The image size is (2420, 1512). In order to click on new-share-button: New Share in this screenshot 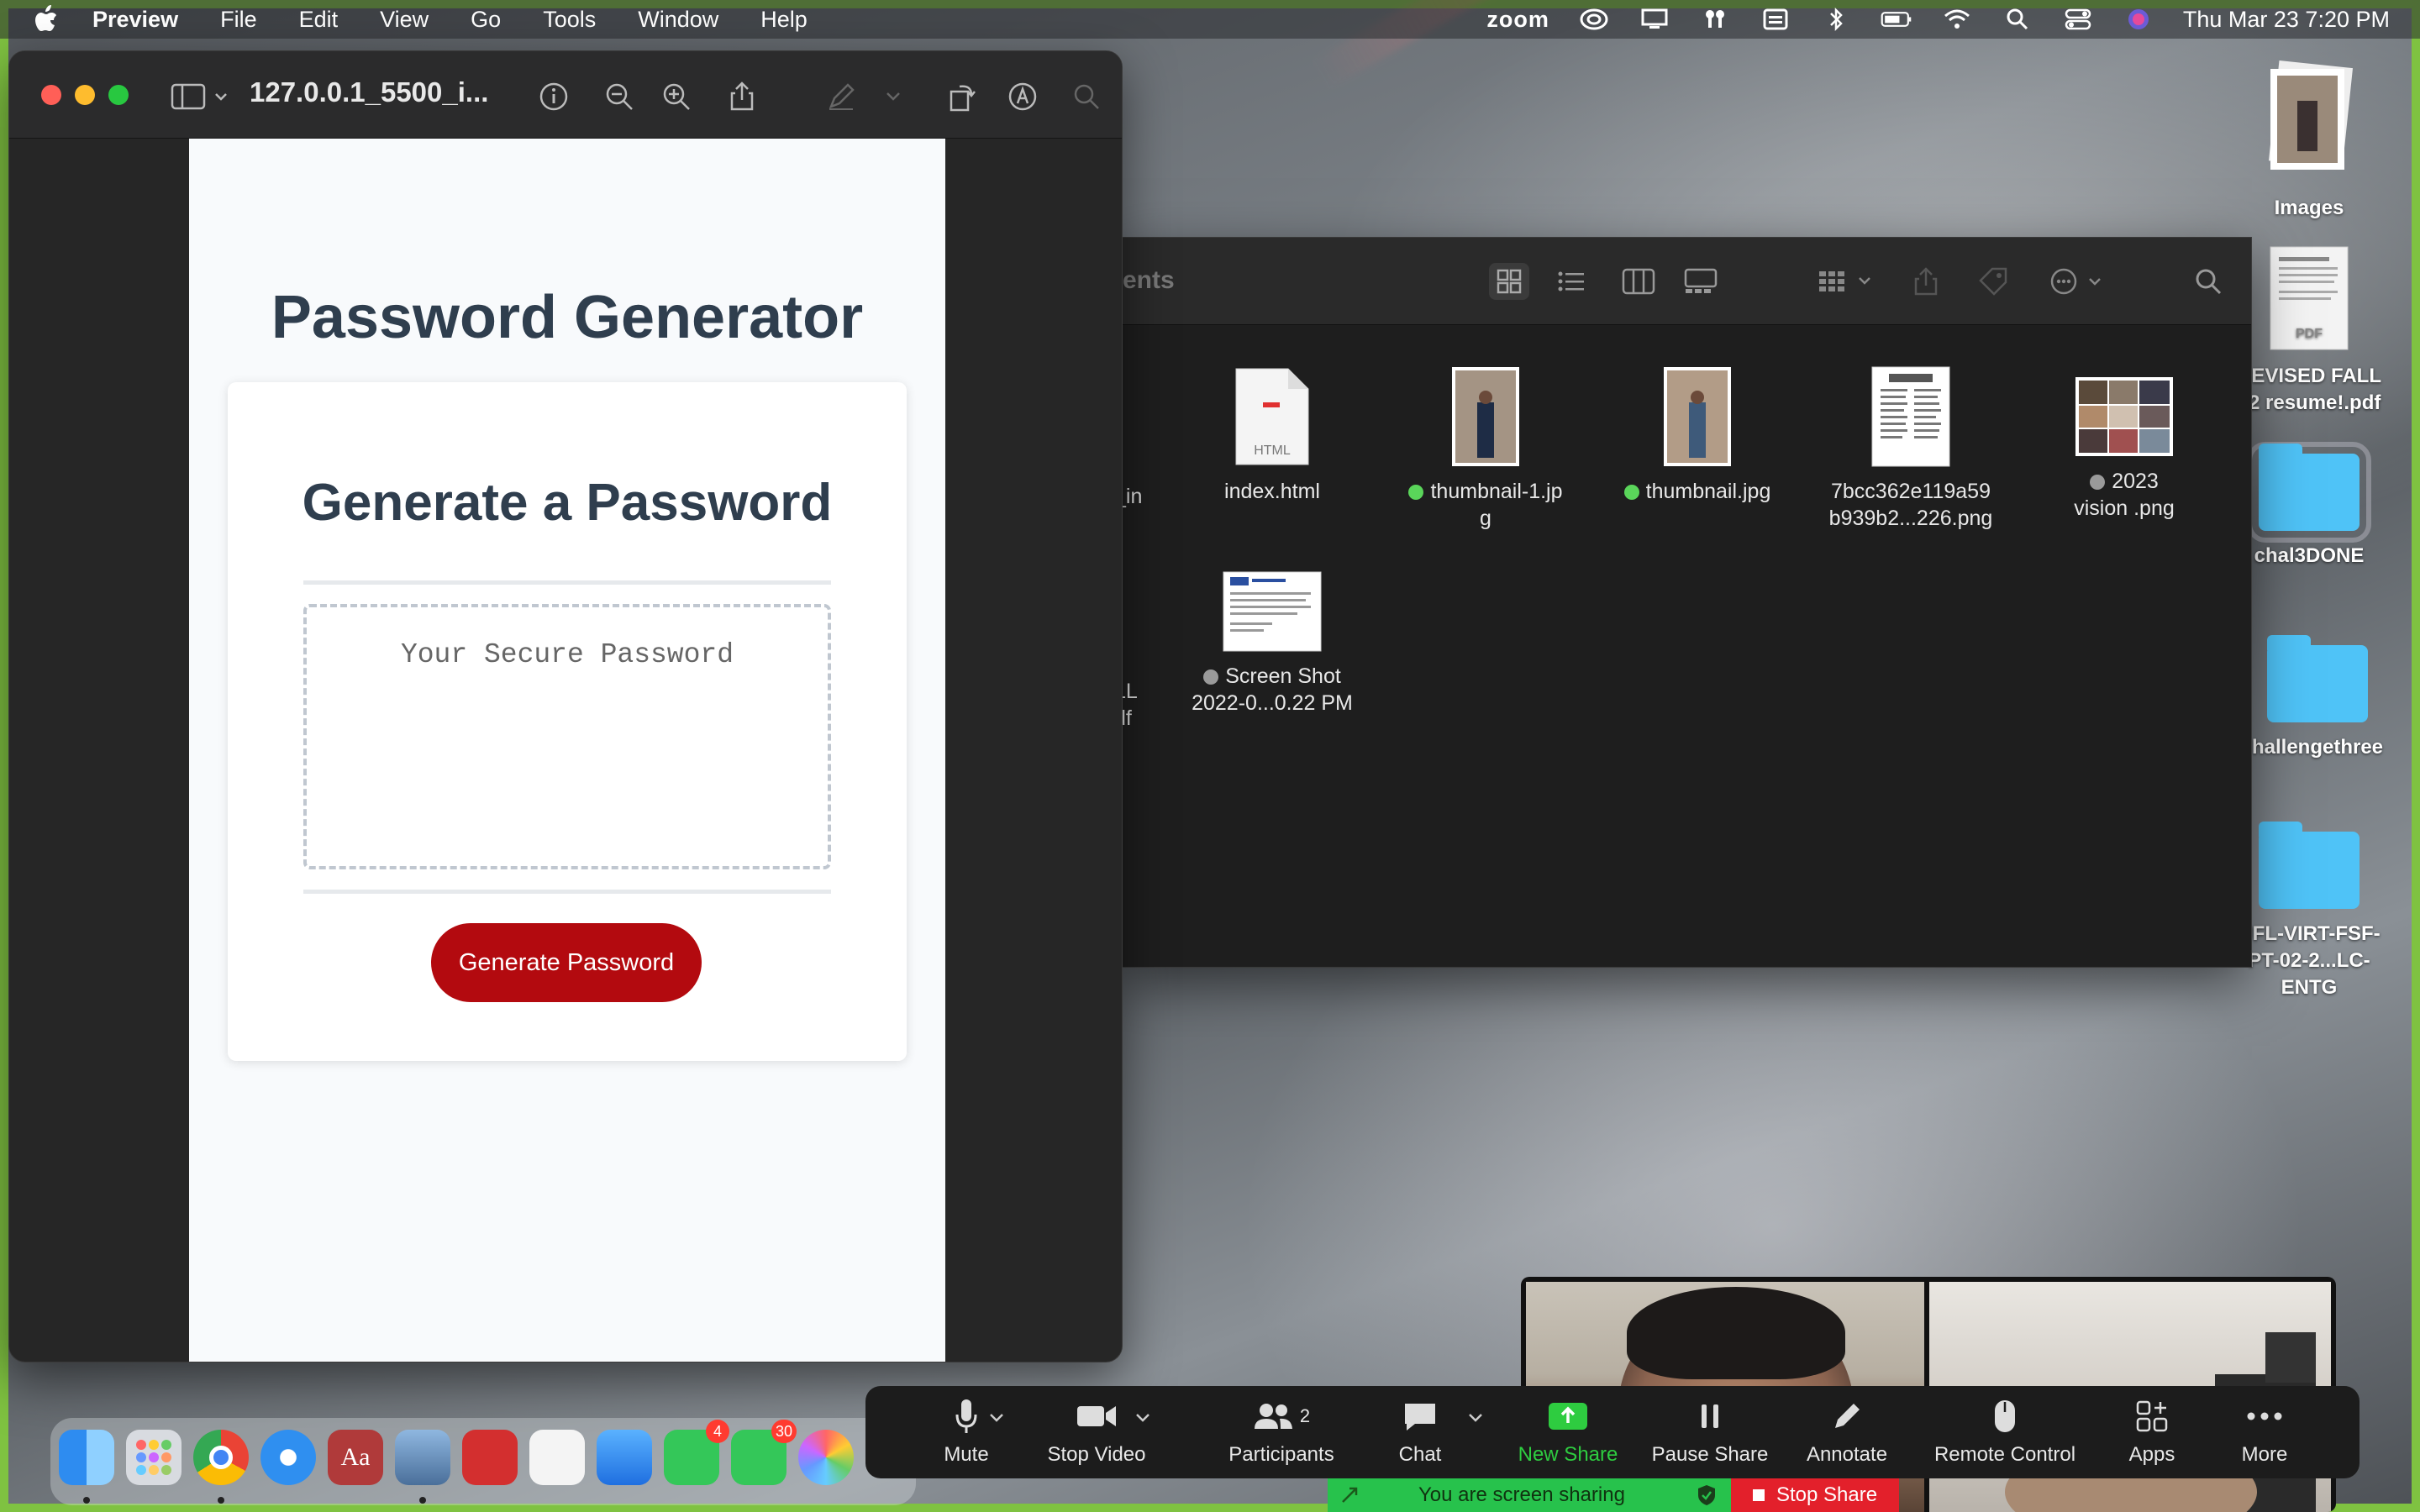, I will do `click(1568, 1432)`.